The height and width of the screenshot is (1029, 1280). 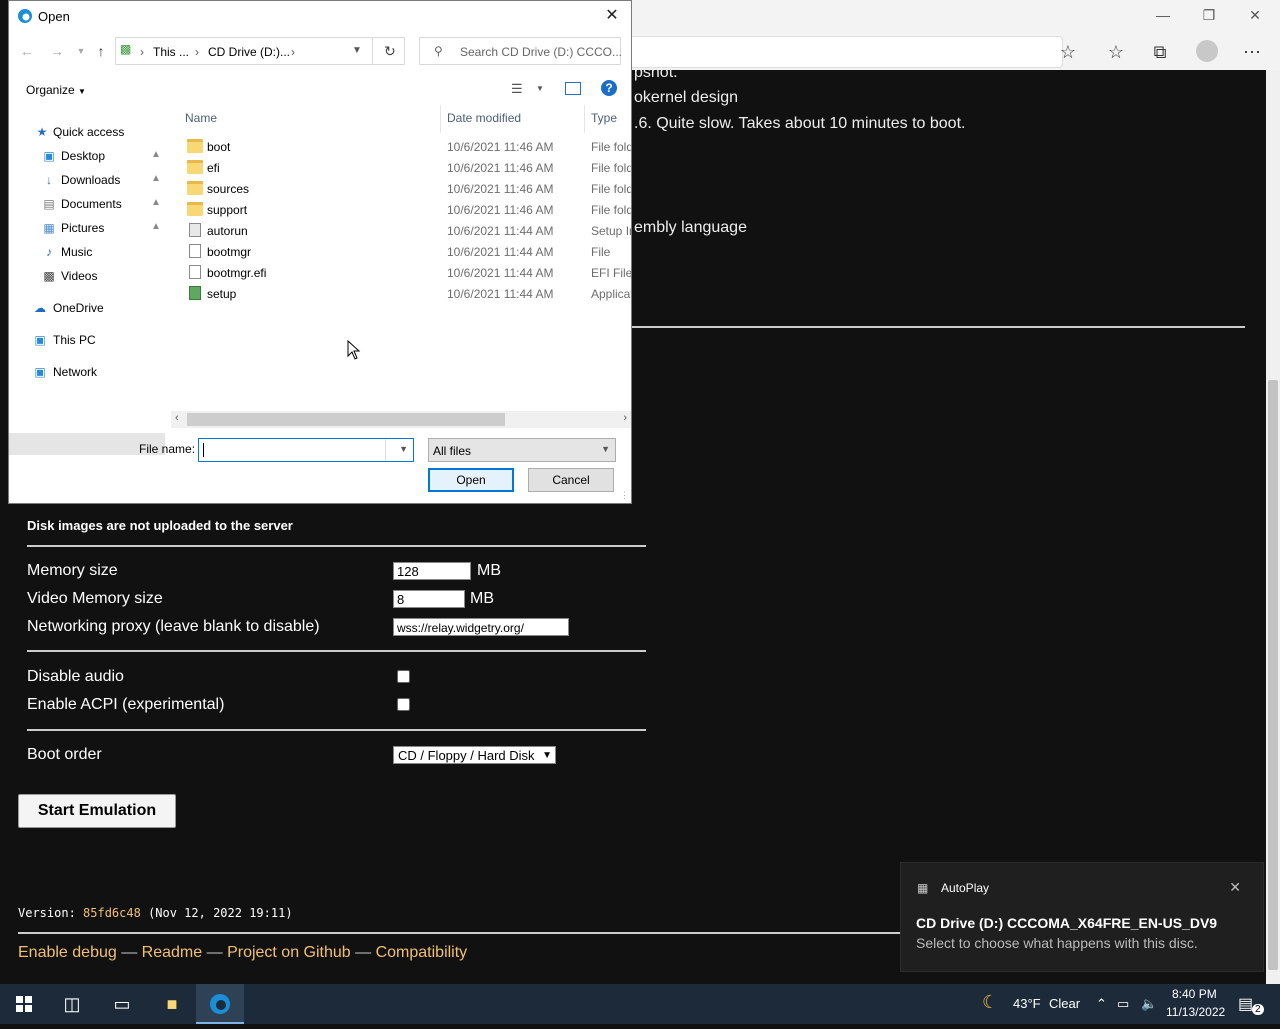 What do you see at coordinates (1245, 1004) in the screenshot?
I see `notifications-icon: ▤` at bounding box center [1245, 1004].